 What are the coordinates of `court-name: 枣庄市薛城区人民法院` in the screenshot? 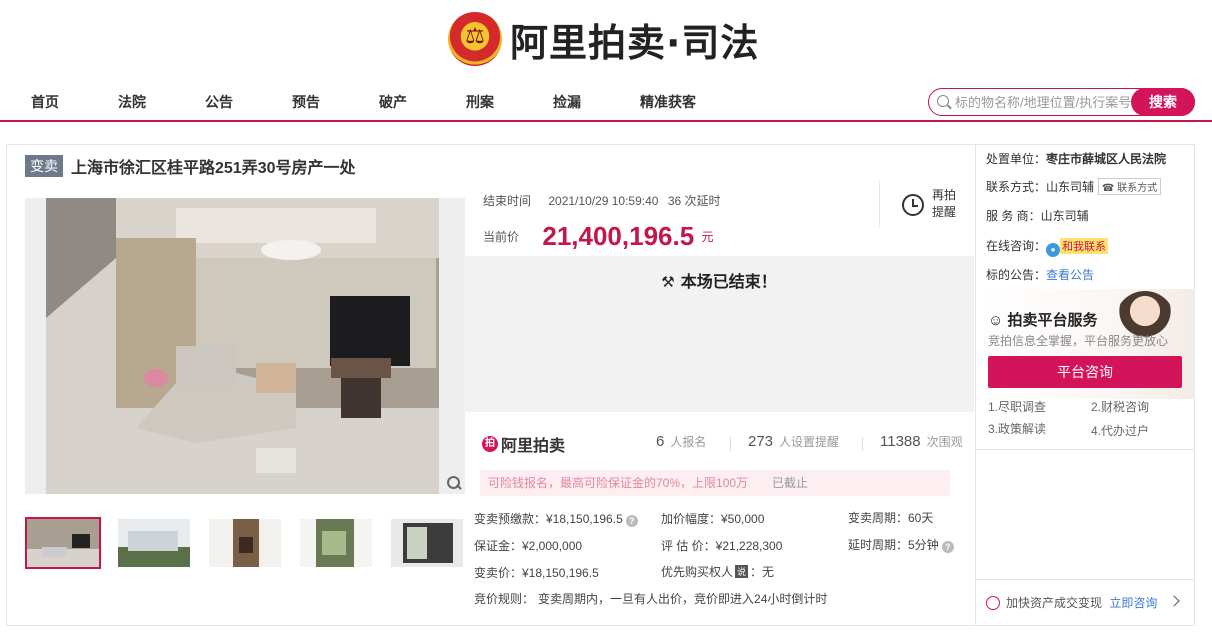 It's located at (1106, 159).